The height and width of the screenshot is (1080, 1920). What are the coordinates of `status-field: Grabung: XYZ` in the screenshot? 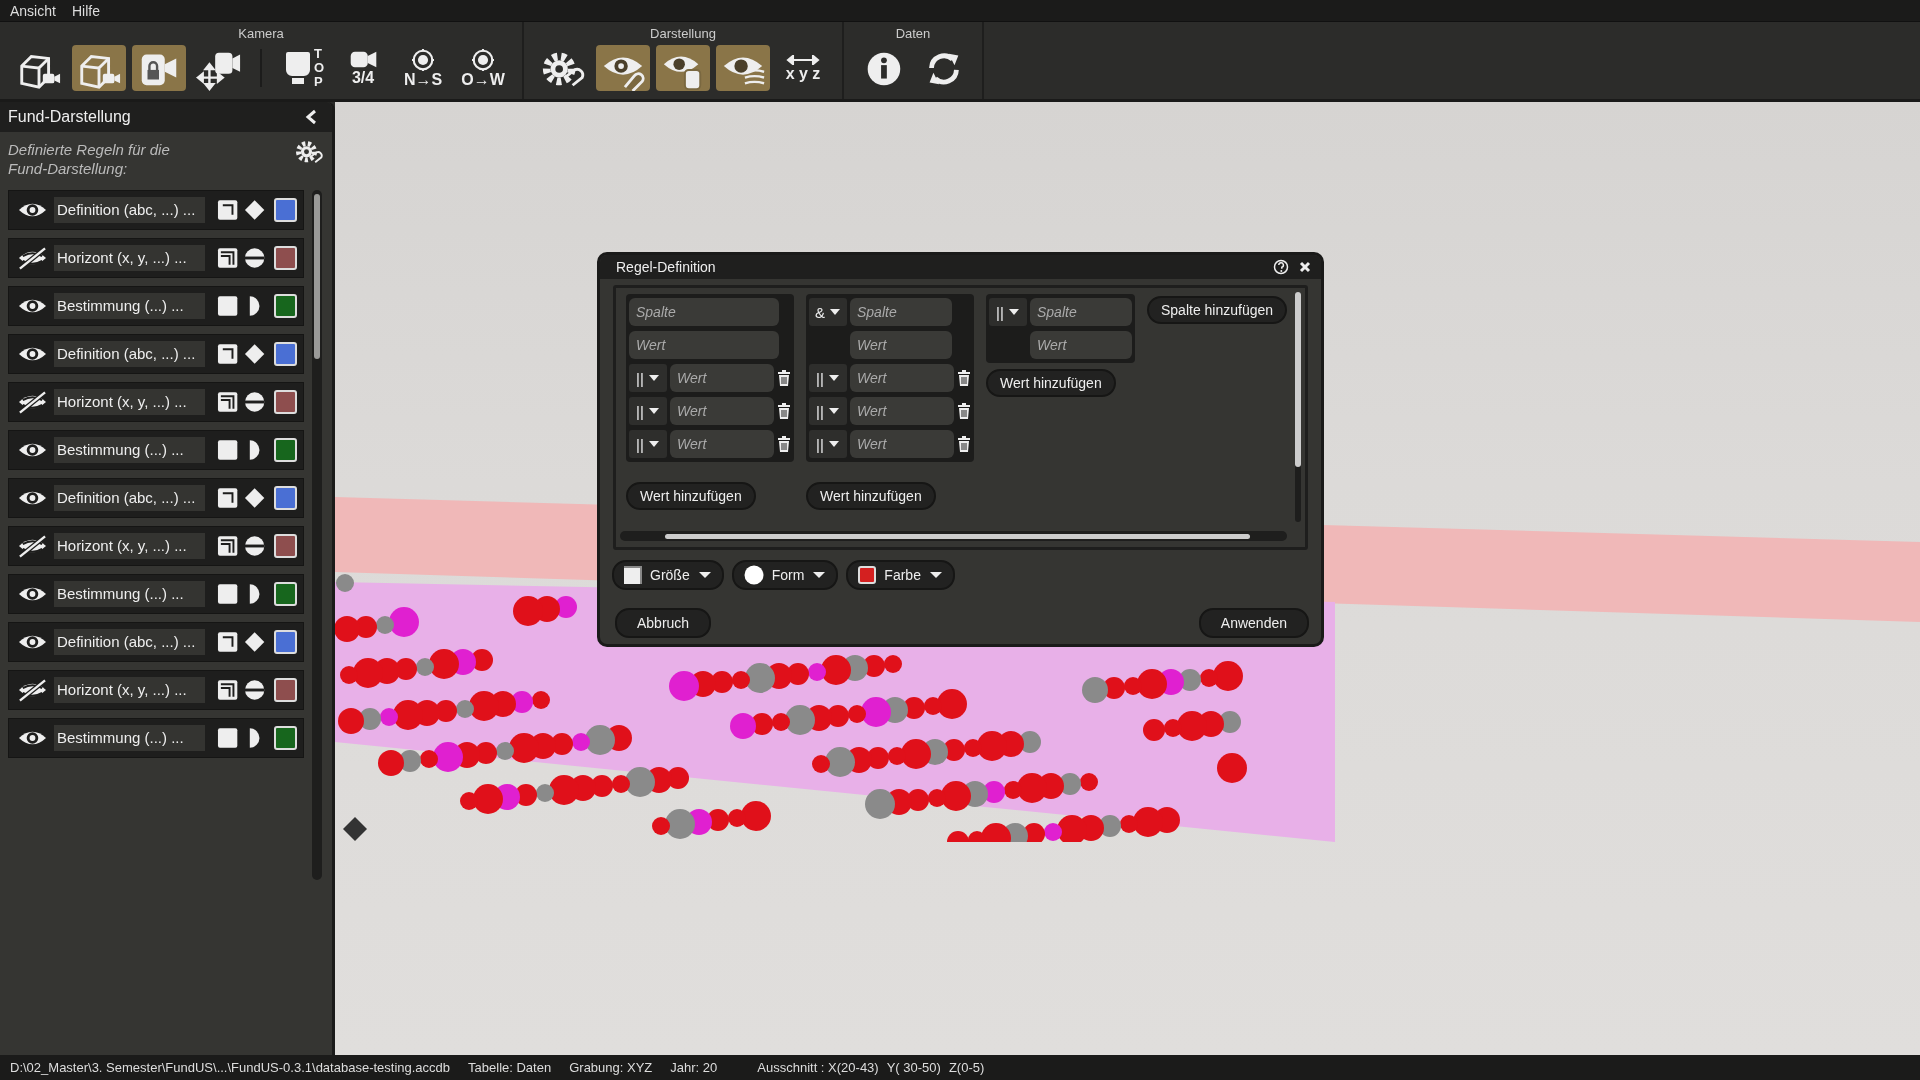 It's located at (611, 1067).